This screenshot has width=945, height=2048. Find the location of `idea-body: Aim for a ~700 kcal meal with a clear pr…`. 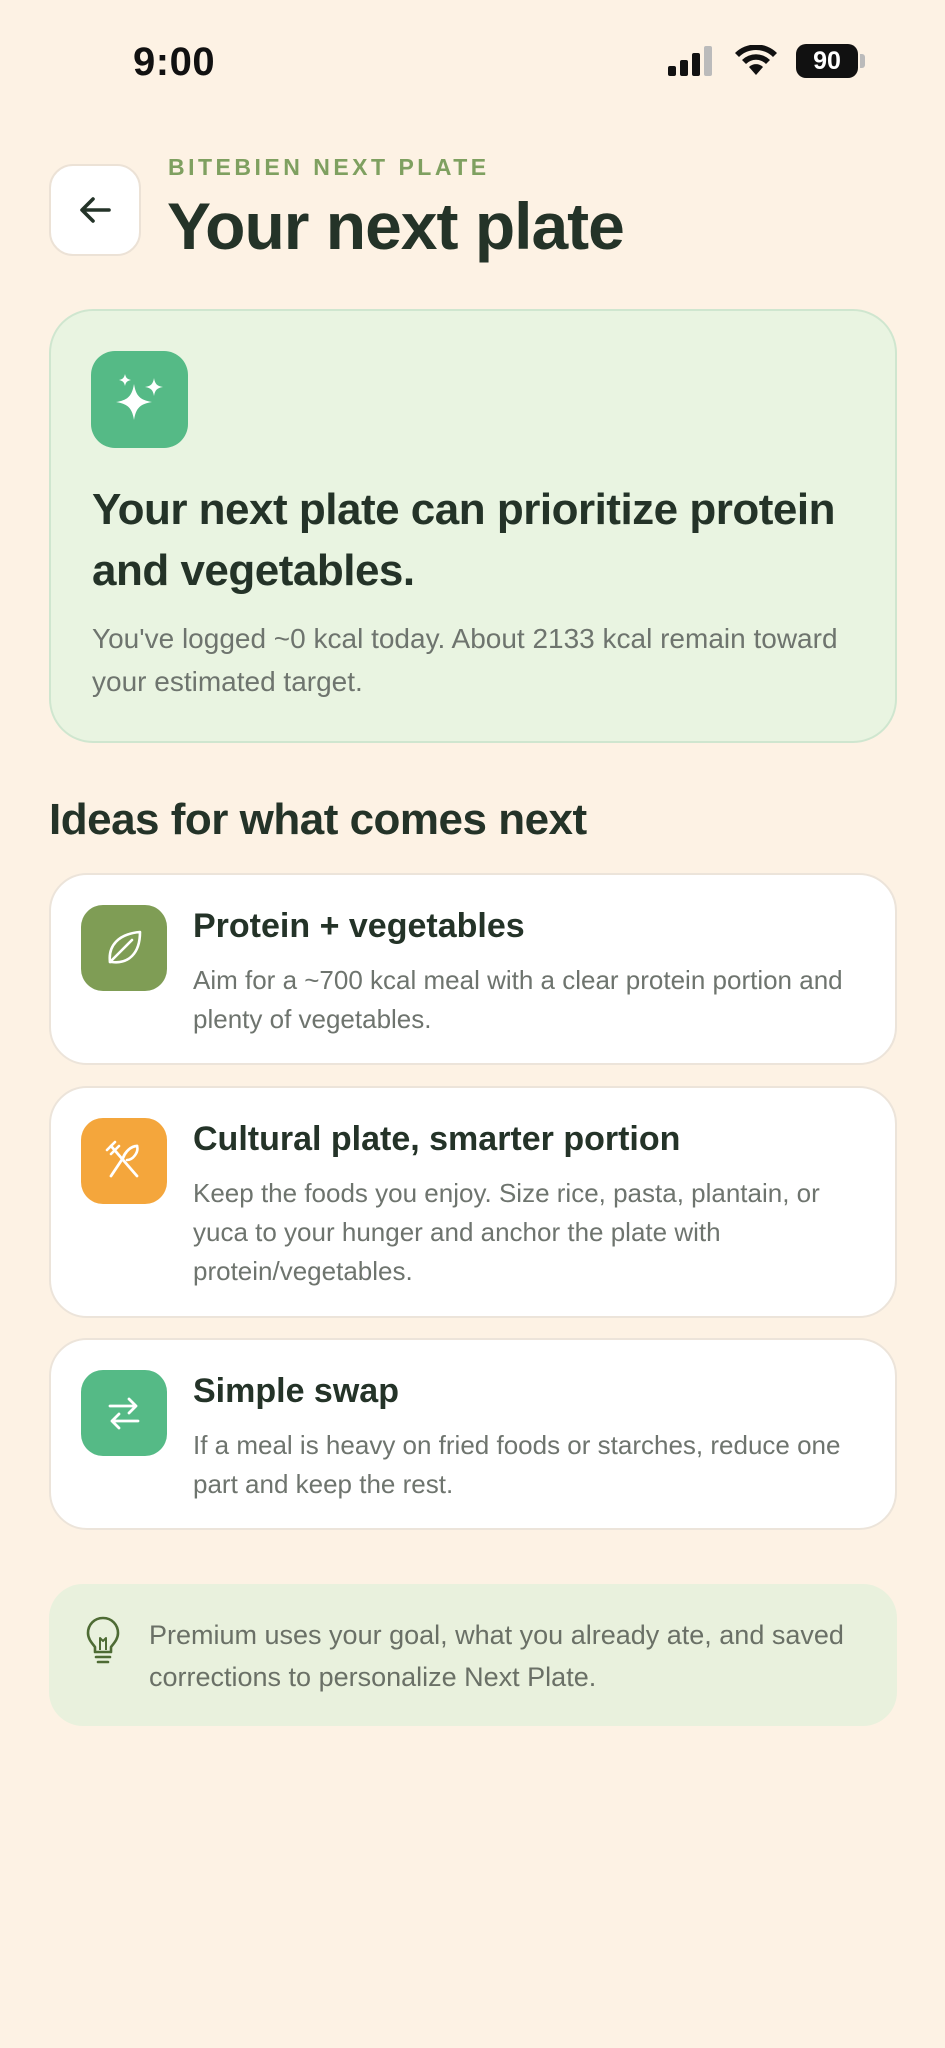

idea-body: Aim for a ~700 kcal meal with a clear pr… is located at coordinates (518, 999).